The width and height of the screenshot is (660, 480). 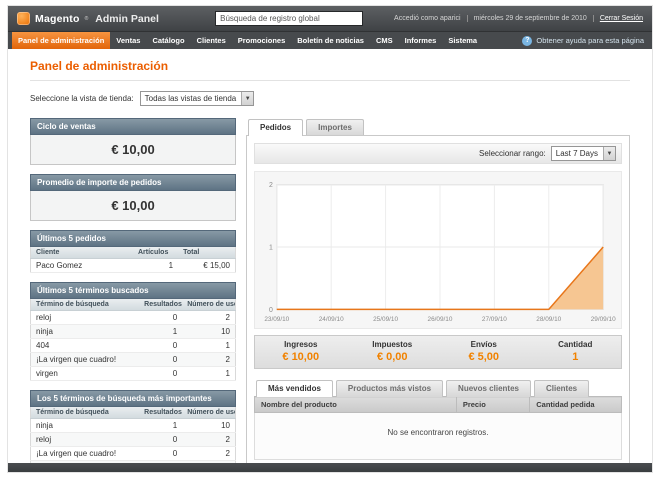 What do you see at coordinates (331, 319) in the screenshot?
I see `svg-text: 24/09/10` at bounding box center [331, 319].